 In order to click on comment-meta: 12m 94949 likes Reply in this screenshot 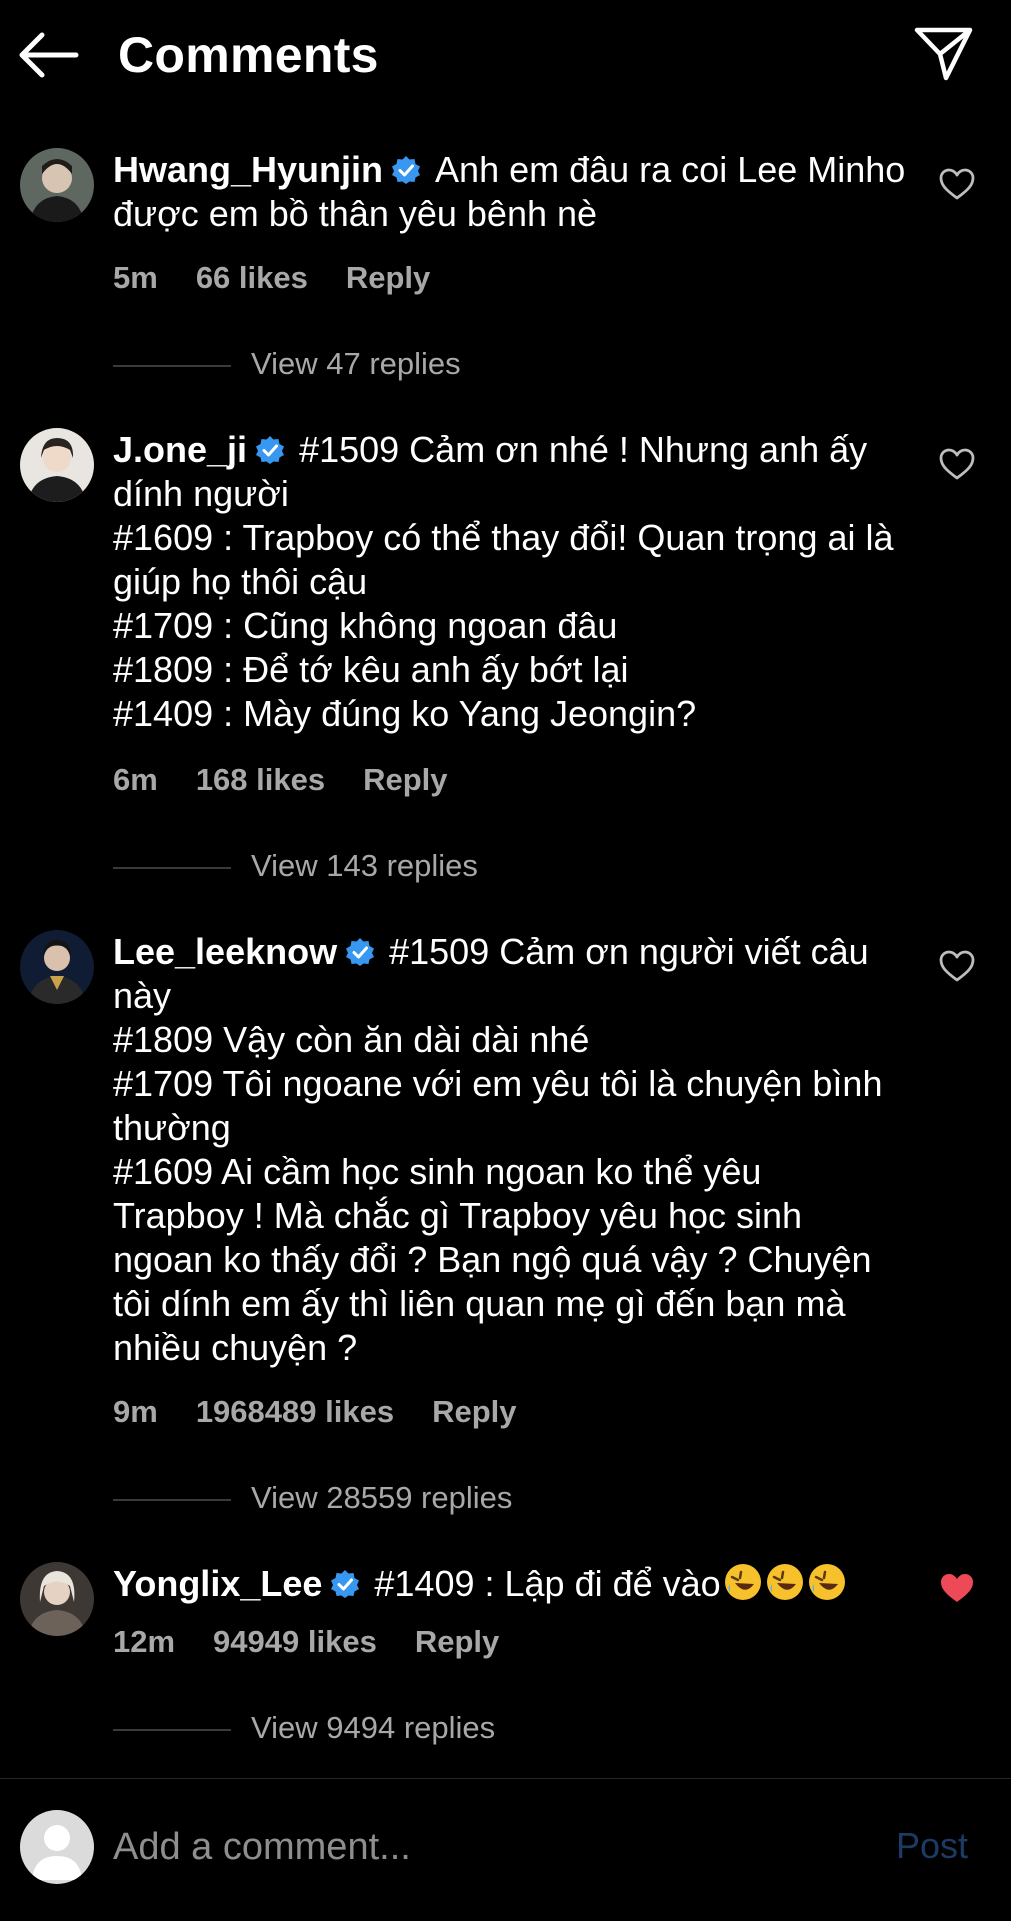, I will do `click(325, 1644)`.